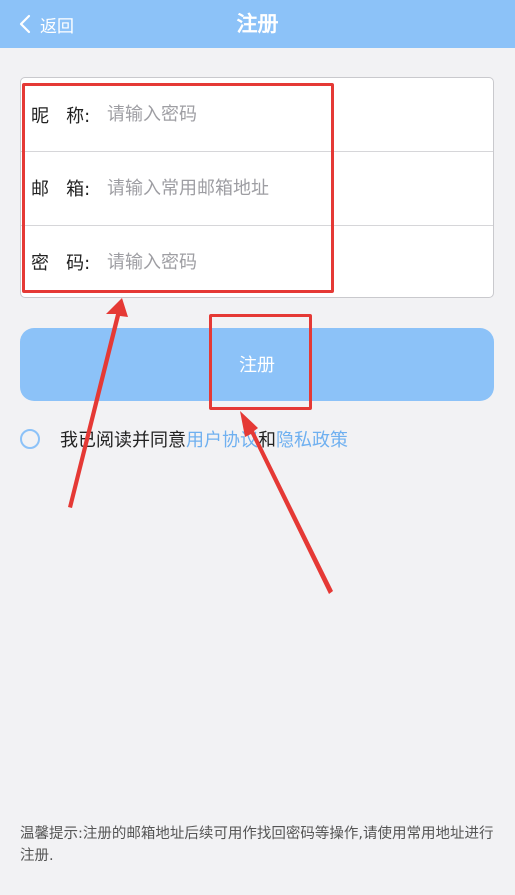 The image size is (515, 895). I want to click on button-highlight-box, so click(260, 362).